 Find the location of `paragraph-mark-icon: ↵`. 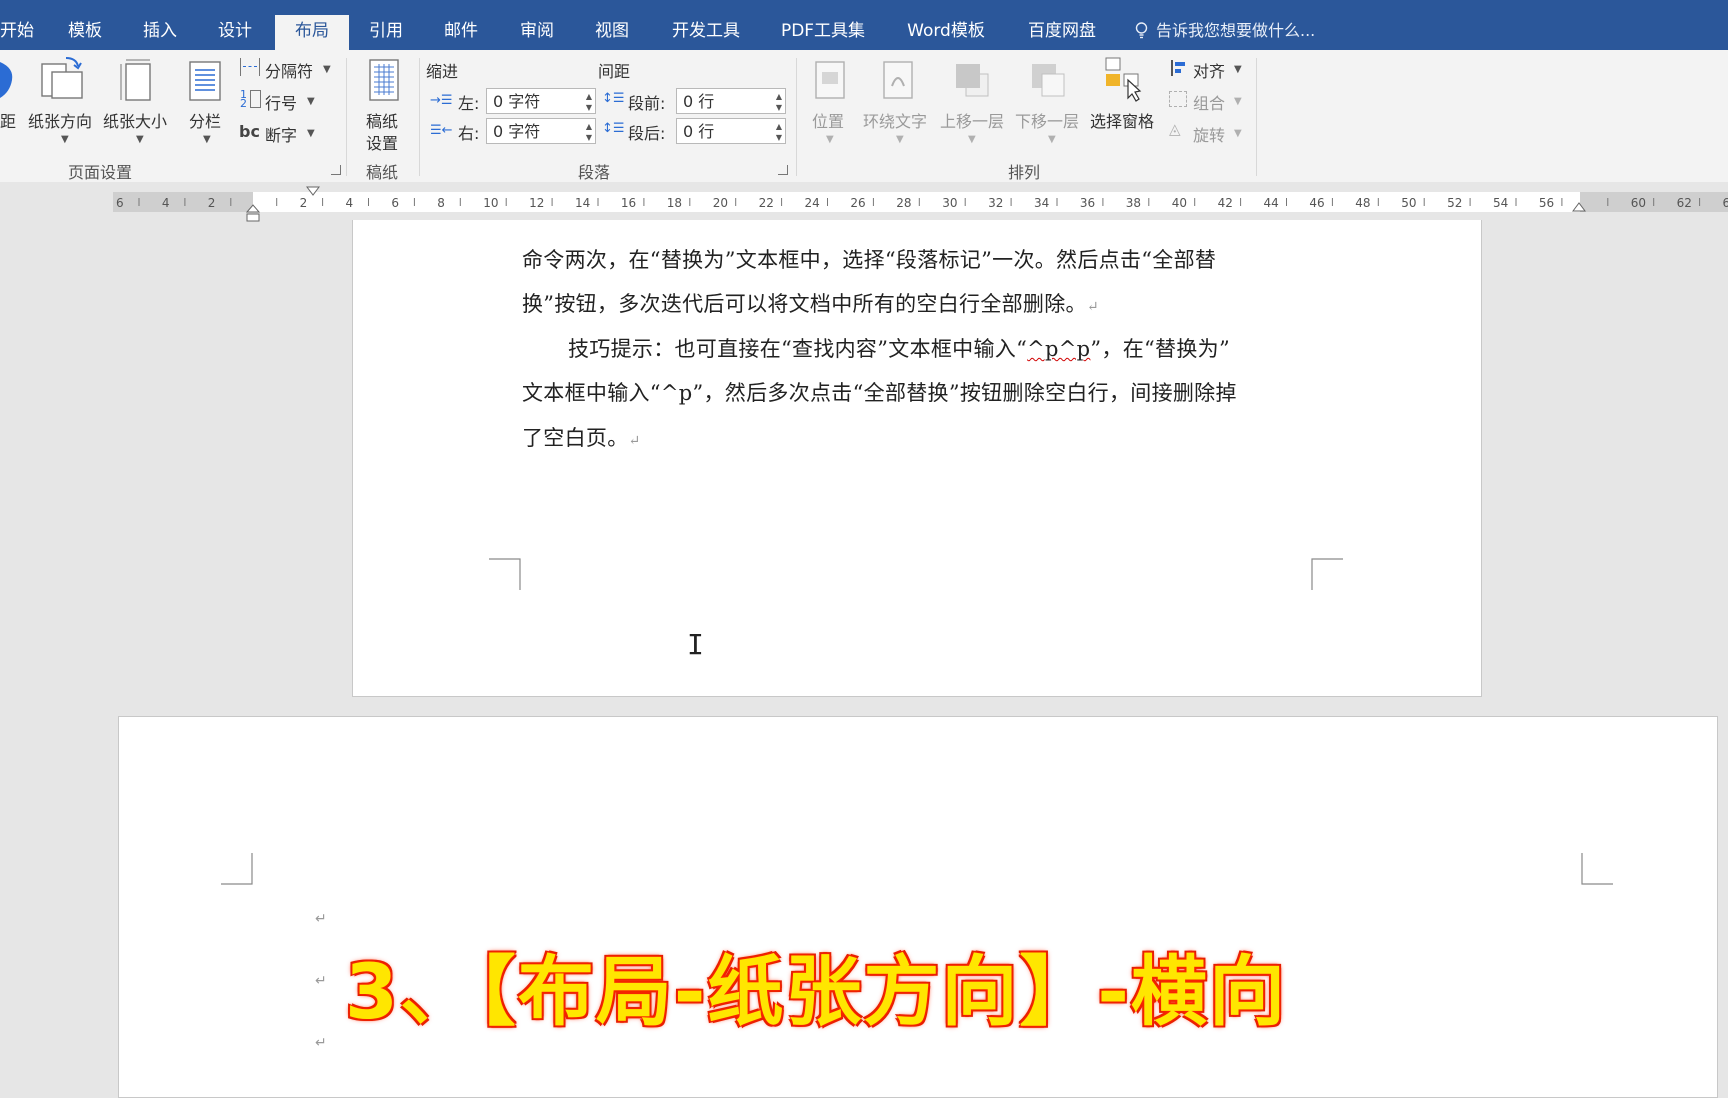

paragraph-mark-icon: ↵ is located at coordinates (321, 919).